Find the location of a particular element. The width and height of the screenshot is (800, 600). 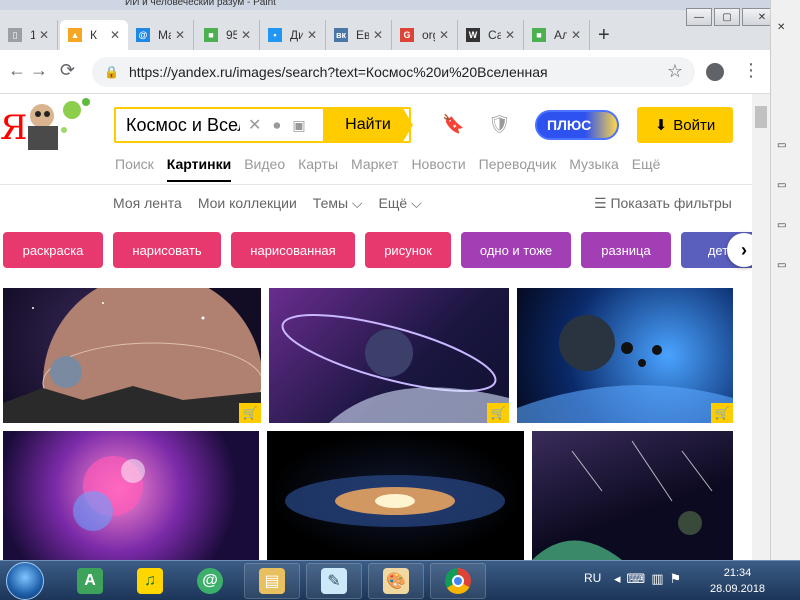

browser-tab: ■ Алек ✕ is located at coordinates (557, 35).